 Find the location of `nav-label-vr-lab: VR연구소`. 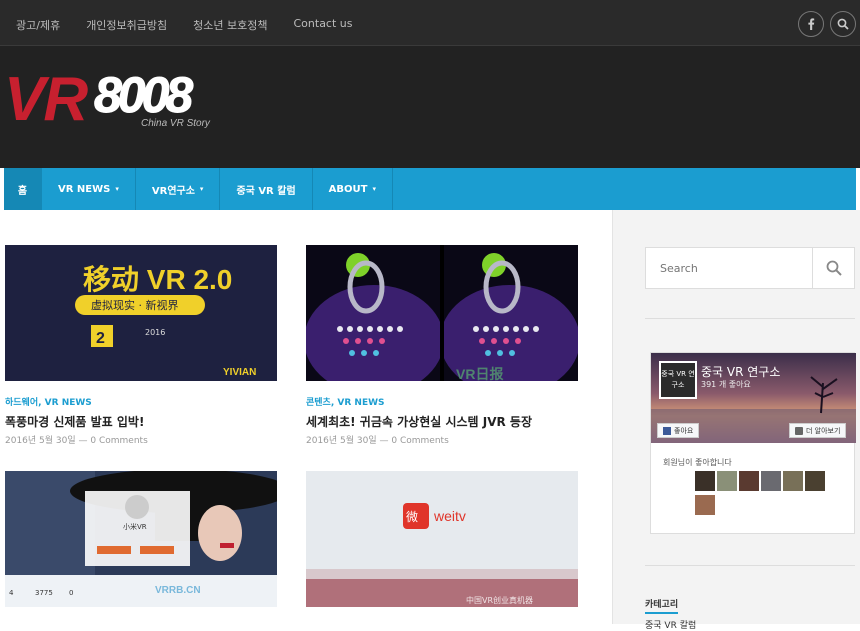

nav-label-vr-lab: VR연구소 is located at coordinates (173, 191).